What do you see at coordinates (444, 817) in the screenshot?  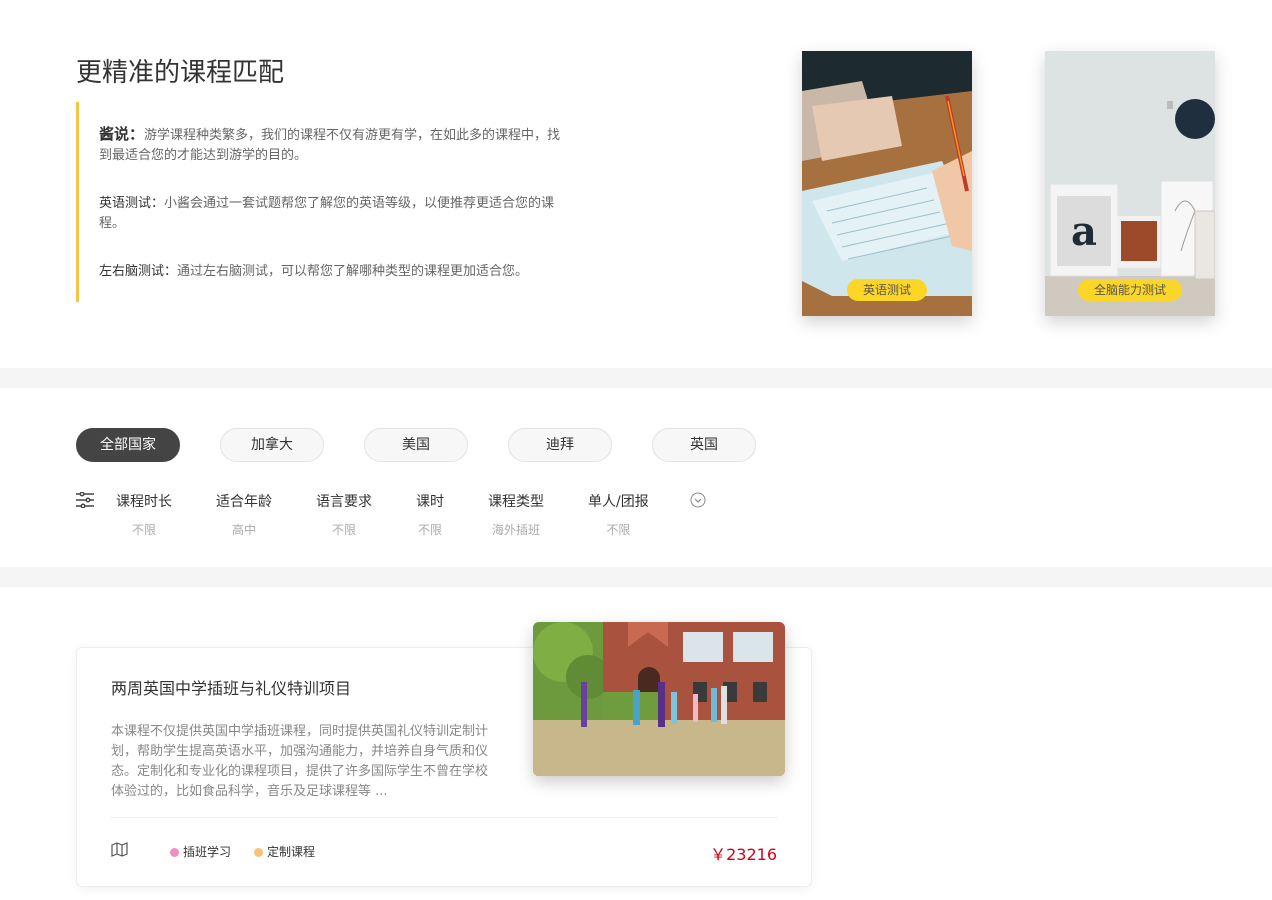 I see `card-divider` at bounding box center [444, 817].